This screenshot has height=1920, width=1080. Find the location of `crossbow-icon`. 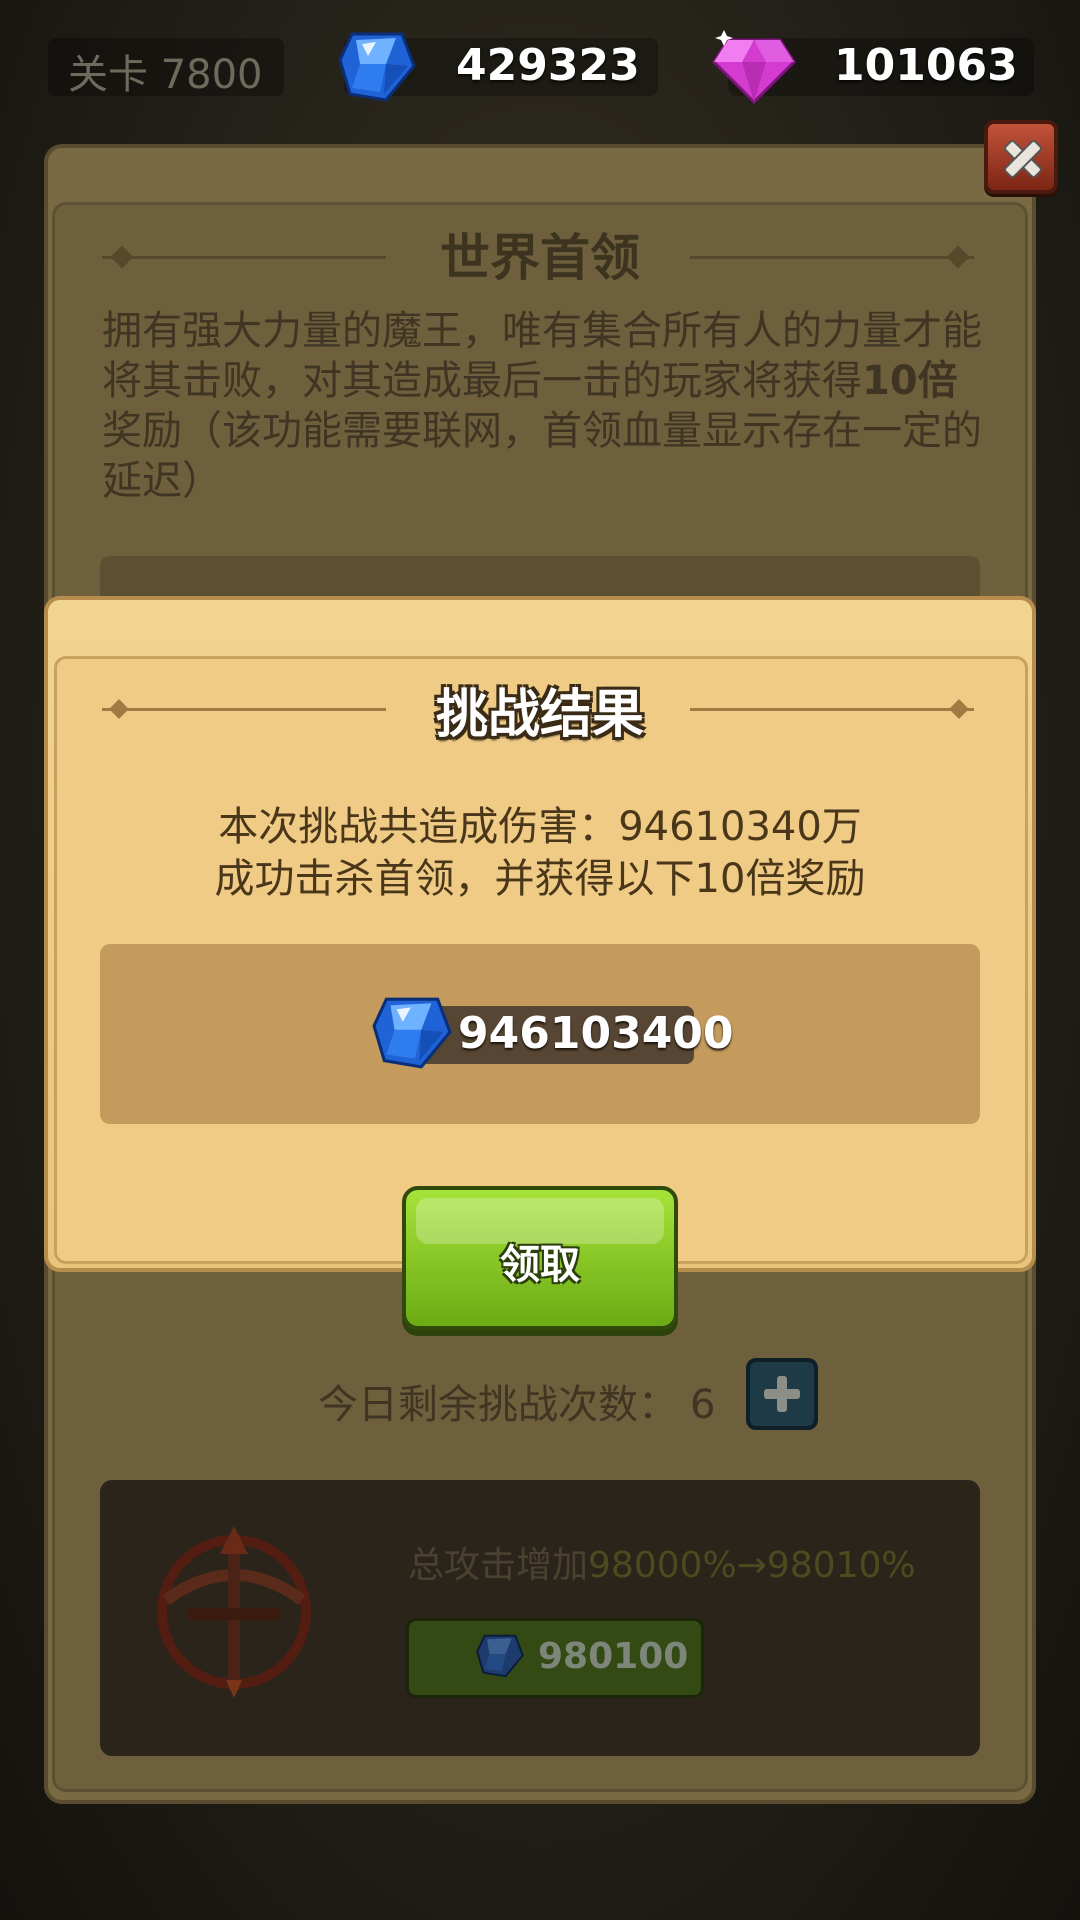

crossbow-icon is located at coordinates (234, 1612).